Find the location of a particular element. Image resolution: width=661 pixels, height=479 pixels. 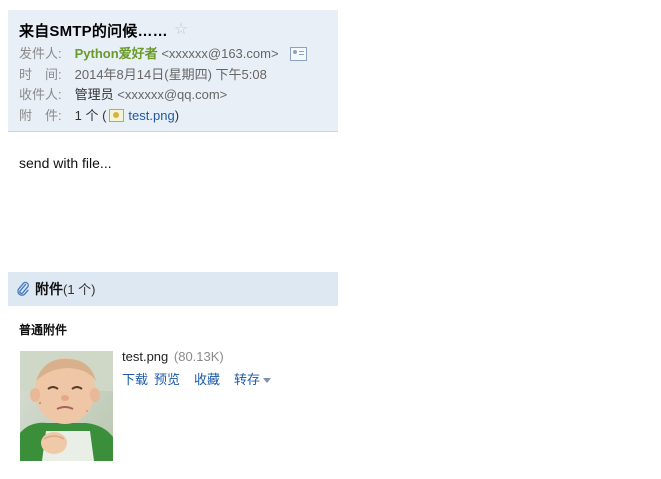

to-label: 收件人: is located at coordinates (40, 94).